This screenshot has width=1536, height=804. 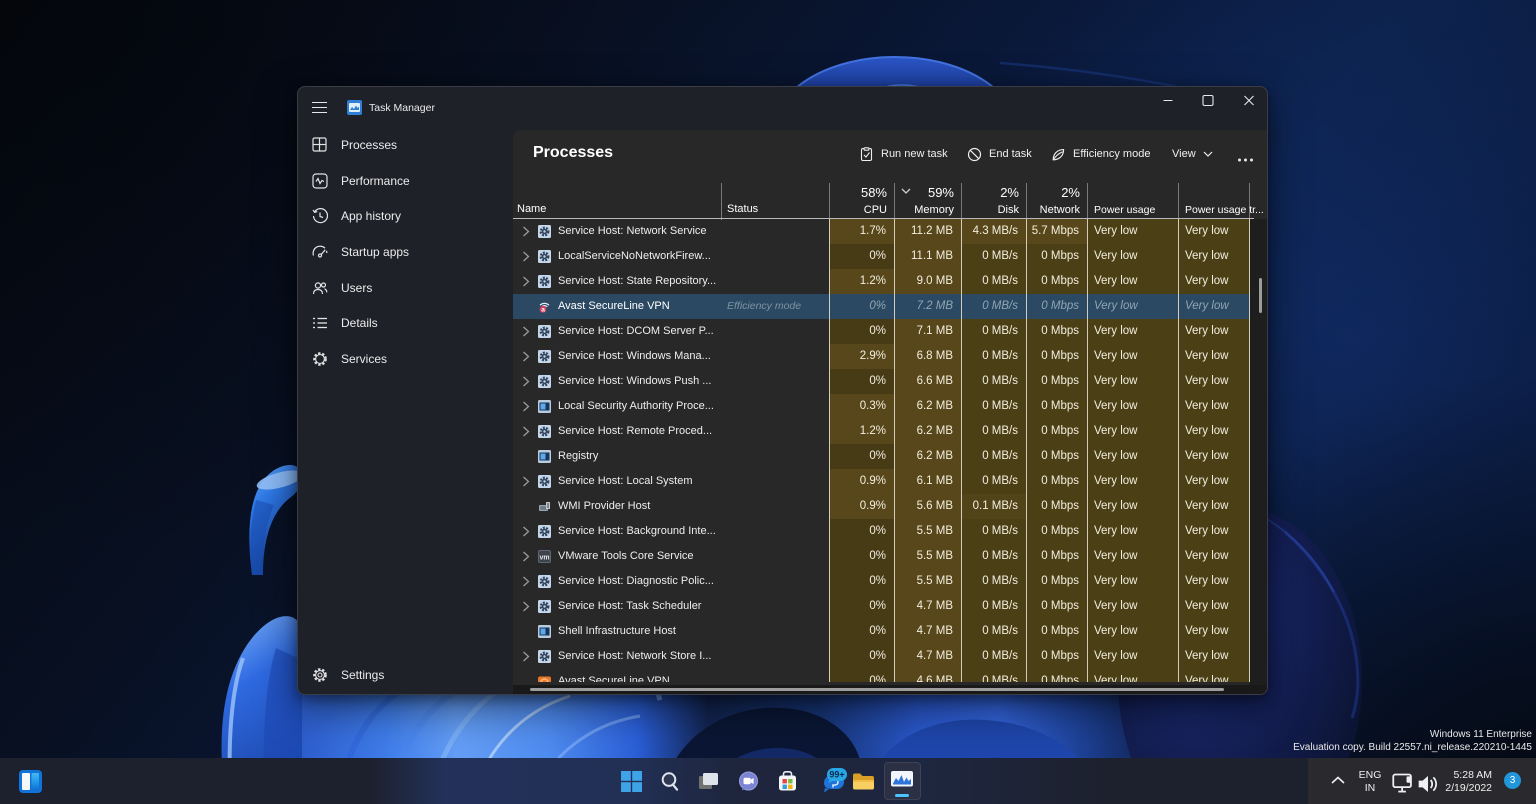 What do you see at coordinates (836, 775) in the screenshot?
I see `svg-text: 99+` at bounding box center [836, 775].